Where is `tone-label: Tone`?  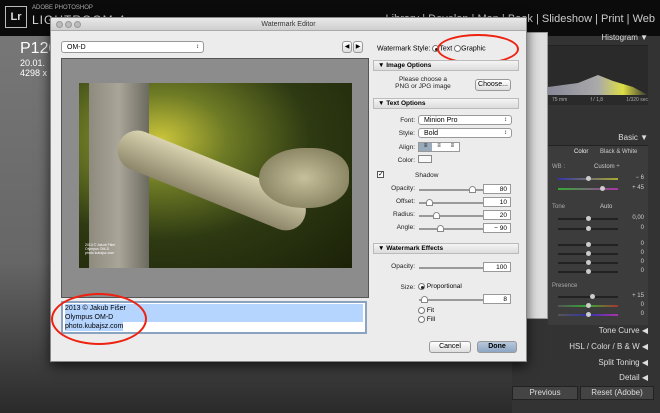
tone-label: Tone is located at coordinates (559, 207).